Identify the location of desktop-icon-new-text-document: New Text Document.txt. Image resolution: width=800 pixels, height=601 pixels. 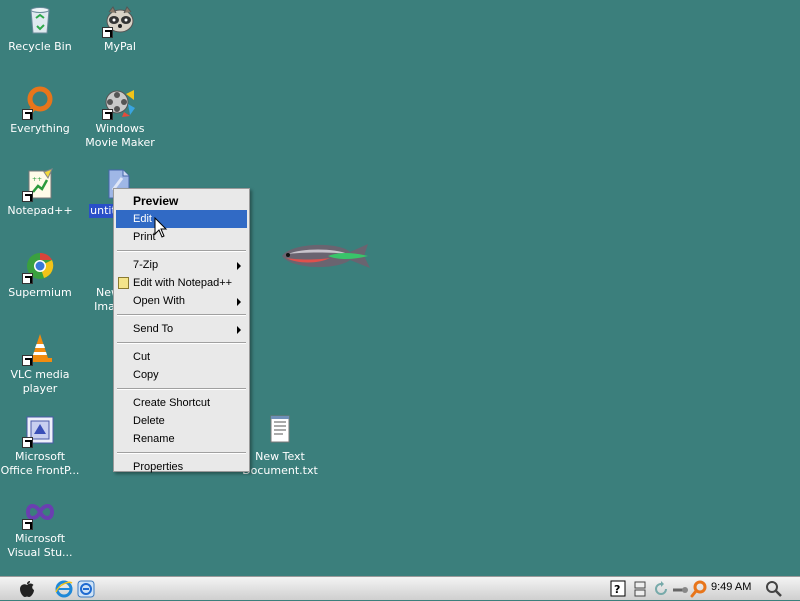
(280, 446).